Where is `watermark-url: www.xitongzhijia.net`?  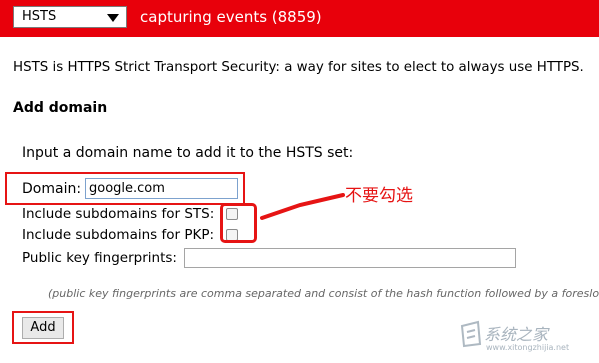 watermark-url: www.xitongzhijia.net is located at coordinates (528, 347).